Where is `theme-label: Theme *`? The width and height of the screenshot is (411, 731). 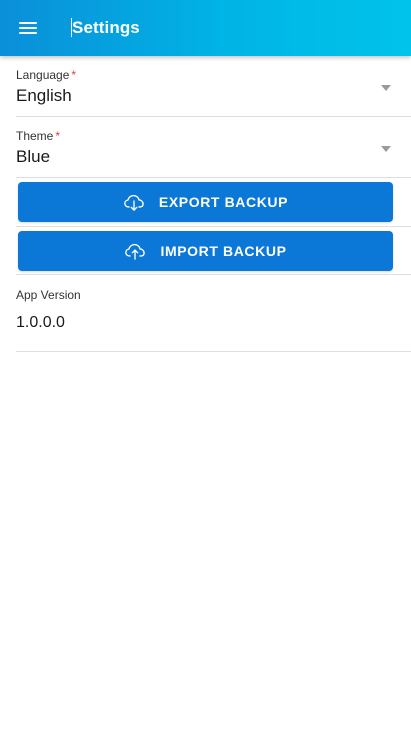
theme-label: Theme * is located at coordinates (213, 136).